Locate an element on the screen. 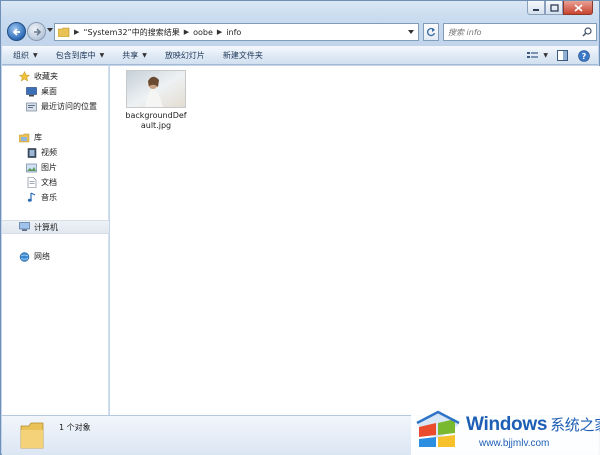 Image resolution: width=600 pixels, height=455 pixels. sidebar-item-label: 计算机 is located at coordinates (46, 227).